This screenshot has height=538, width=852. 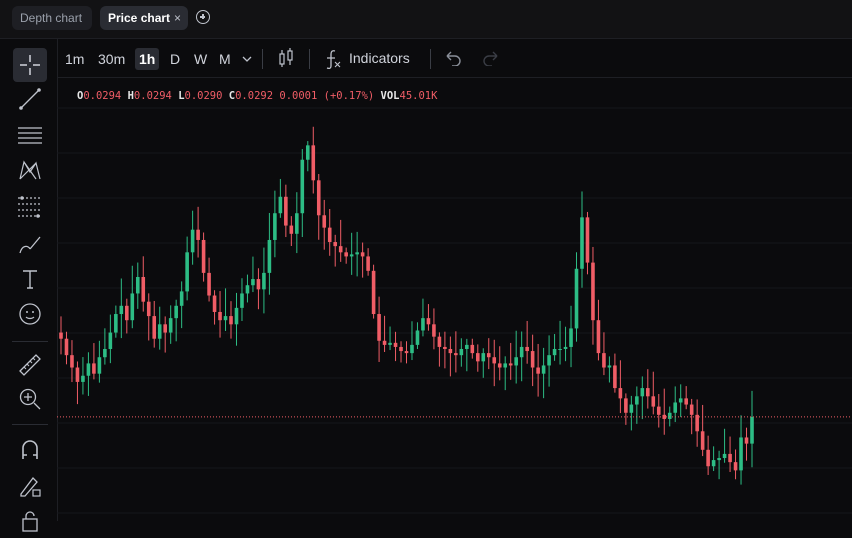 I want to click on tab-price-chart: Price chart ×, so click(x=144, y=18).